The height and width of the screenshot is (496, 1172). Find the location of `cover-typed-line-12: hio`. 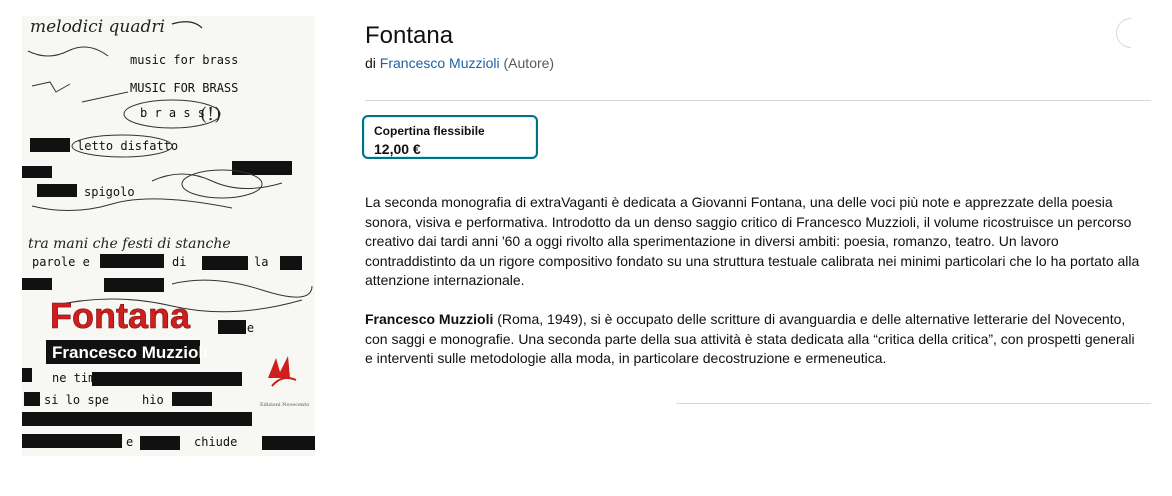

cover-typed-line-12: hio is located at coordinates (153, 400).